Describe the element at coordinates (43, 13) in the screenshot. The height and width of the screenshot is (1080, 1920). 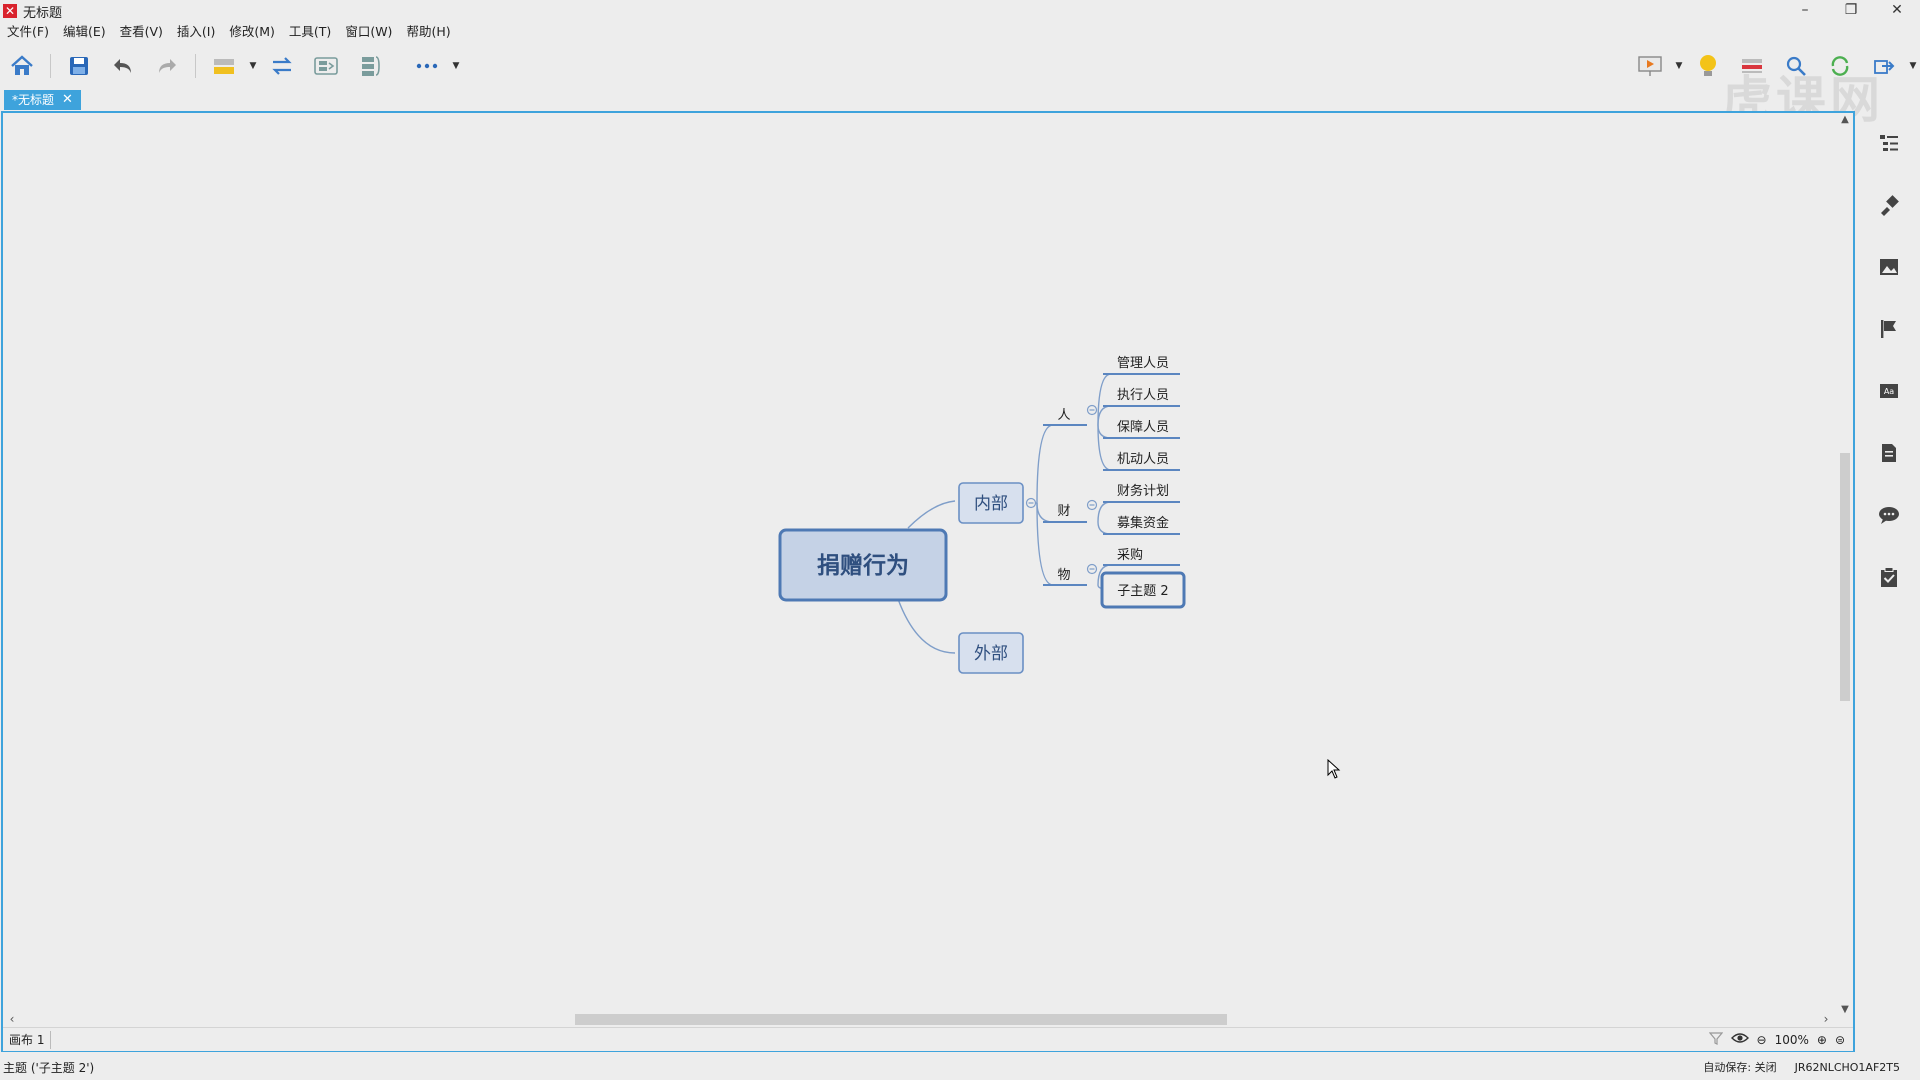
I see `window-title: 无标题` at that location.